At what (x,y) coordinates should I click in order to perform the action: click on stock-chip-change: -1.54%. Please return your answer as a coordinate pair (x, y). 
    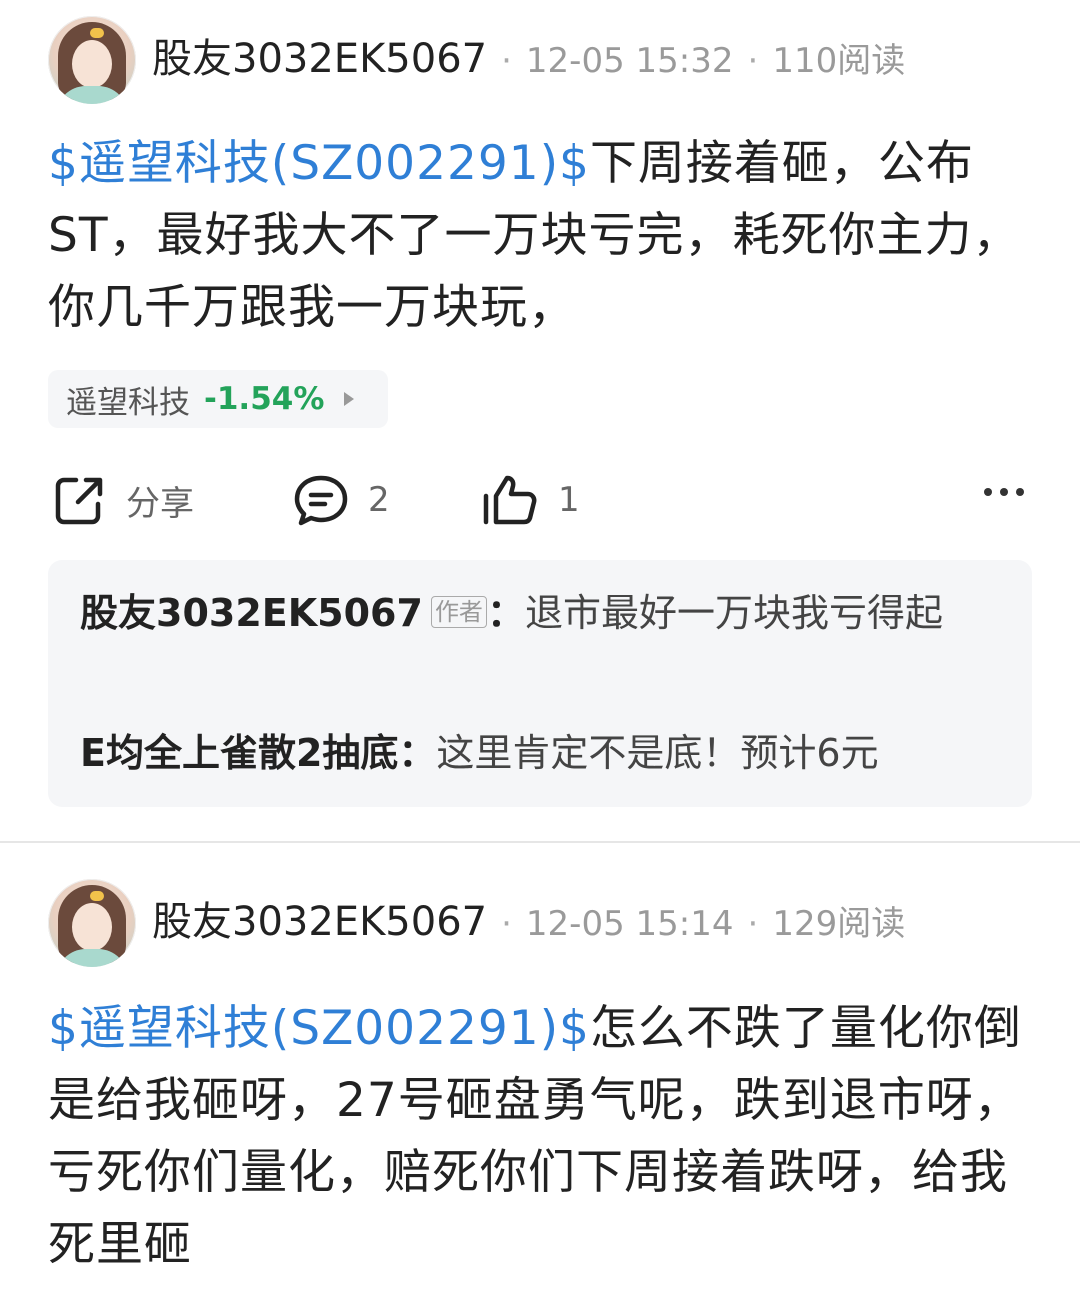
    Looking at the image, I should click on (264, 399).